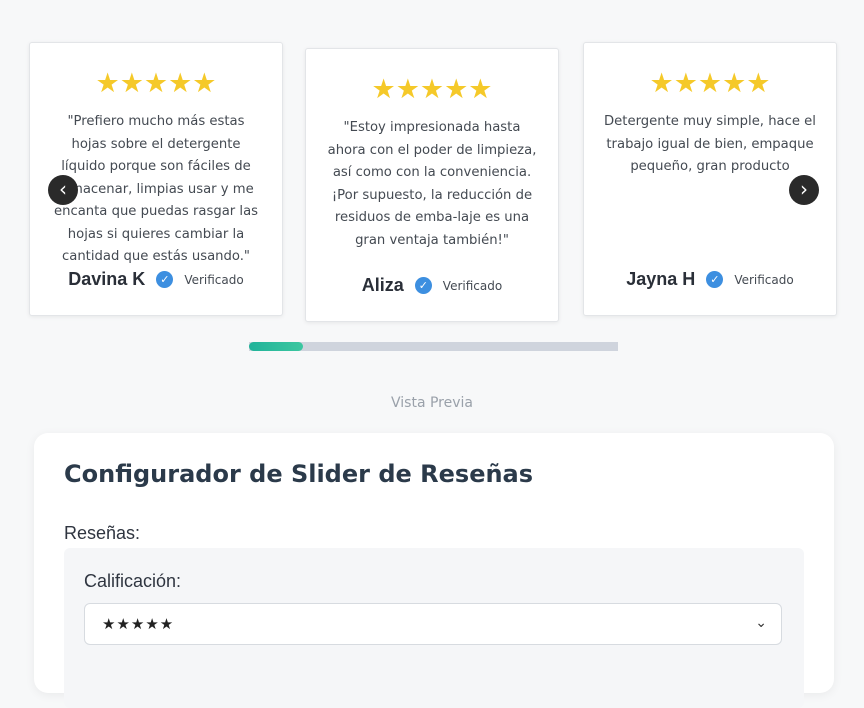 The height and width of the screenshot is (708, 864). I want to click on prev-arrow-icon: ‹, so click(63, 190).